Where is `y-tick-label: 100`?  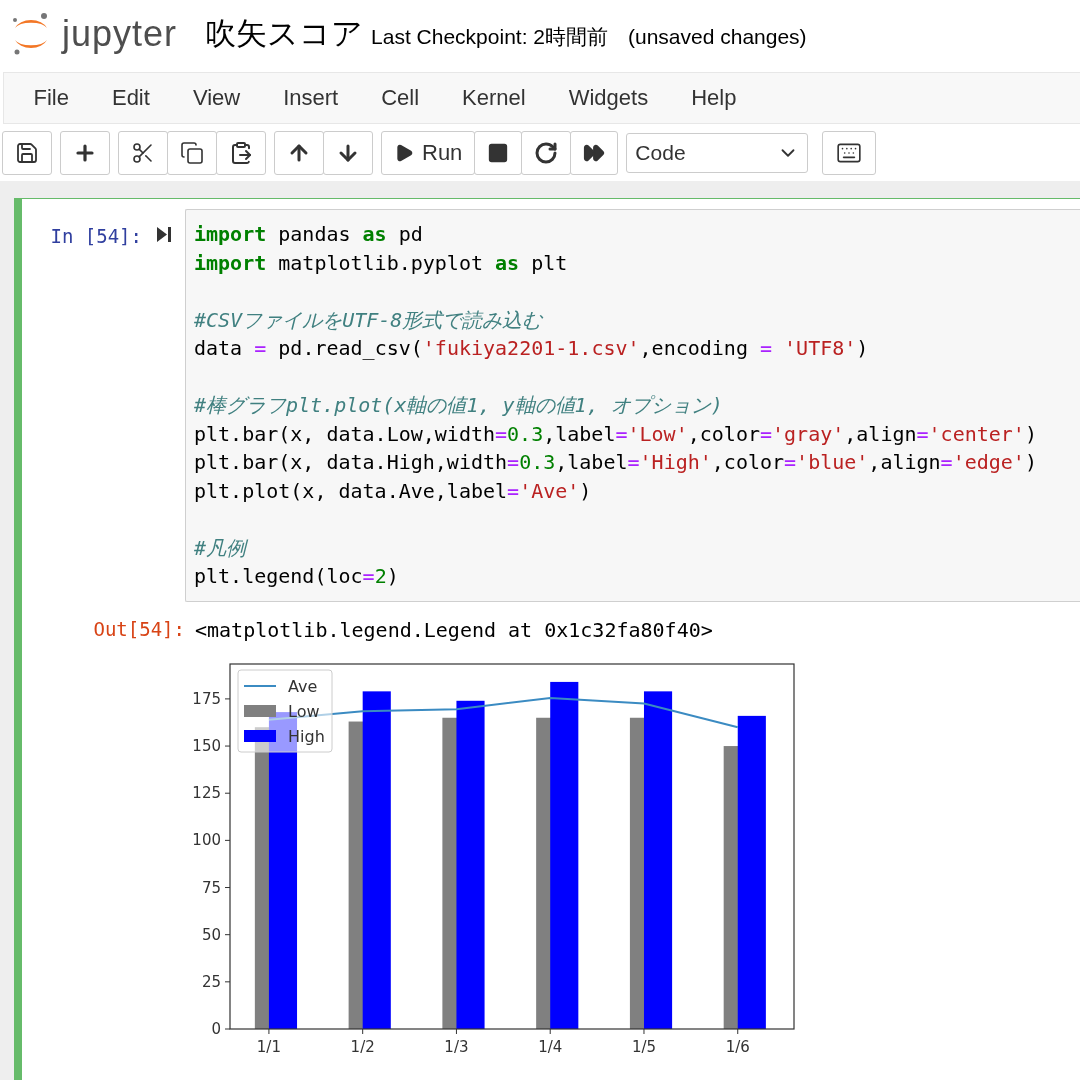
y-tick-label: 100 is located at coordinates (206, 839).